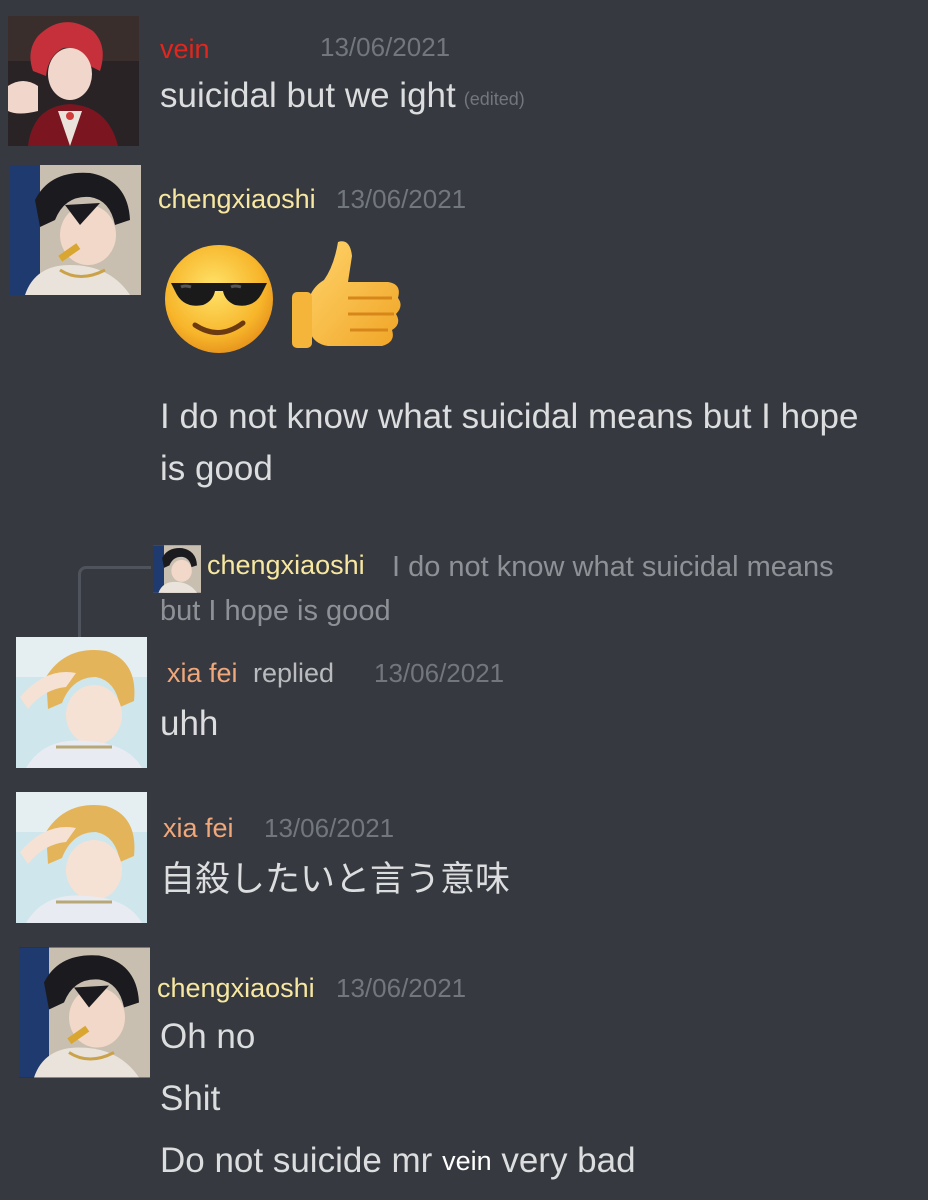  What do you see at coordinates (219, 299) in the screenshot?
I see `sunglasses-emoji-icon` at bounding box center [219, 299].